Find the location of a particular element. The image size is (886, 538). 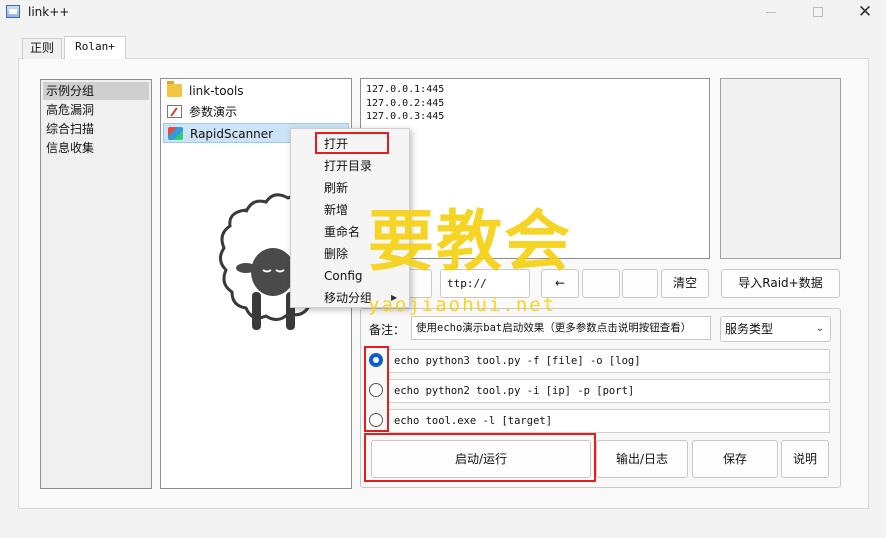

clear-button: 清空 is located at coordinates (685, 283).